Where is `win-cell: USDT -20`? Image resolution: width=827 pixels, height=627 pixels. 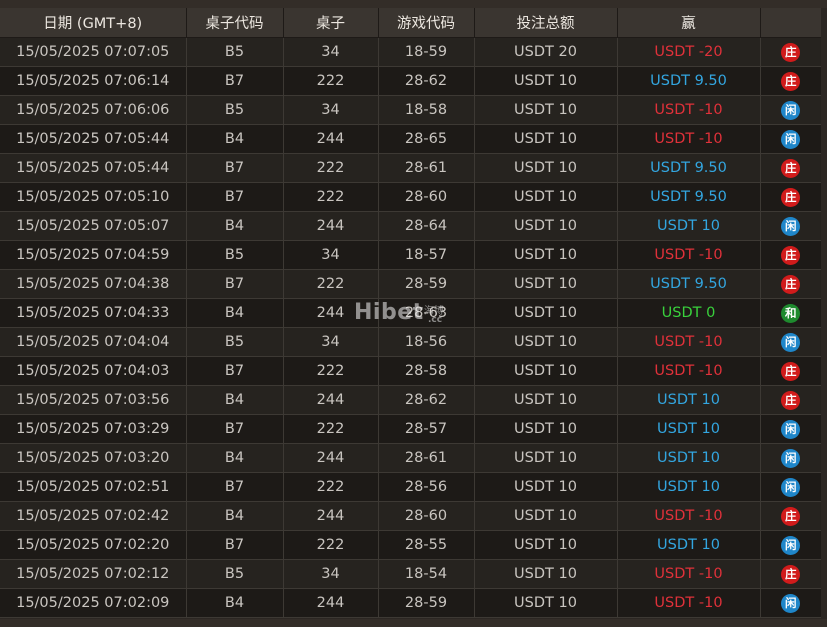
win-cell: USDT -20 is located at coordinates (688, 52).